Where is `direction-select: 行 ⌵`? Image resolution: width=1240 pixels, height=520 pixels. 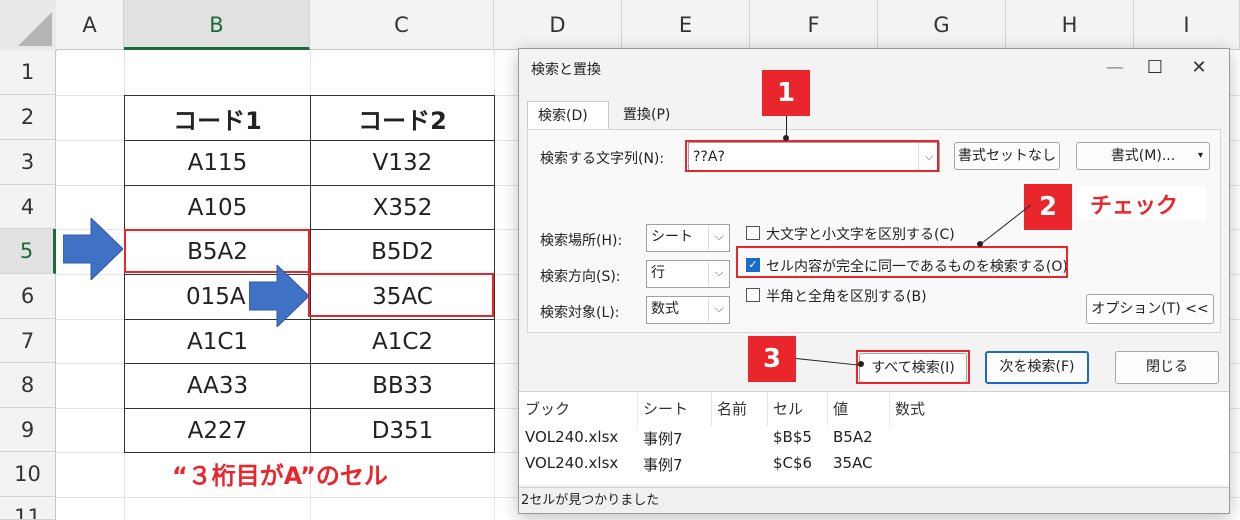 direction-select: 行 ⌵ is located at coordinates (688, 274).